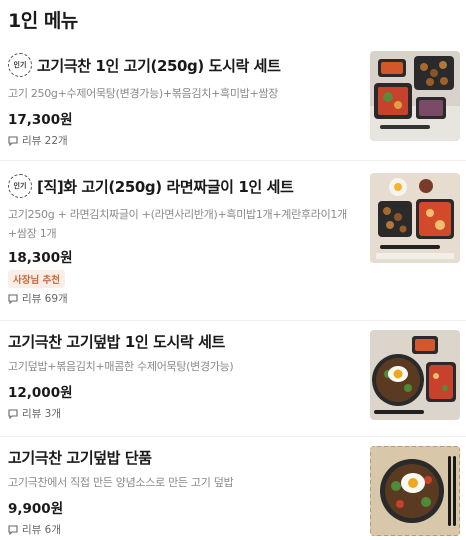 This screenshot has height=540, width=466. Describe the element at coordinates (40, 258) in the screenshot. I see `item-price: 18,300원` at that location.